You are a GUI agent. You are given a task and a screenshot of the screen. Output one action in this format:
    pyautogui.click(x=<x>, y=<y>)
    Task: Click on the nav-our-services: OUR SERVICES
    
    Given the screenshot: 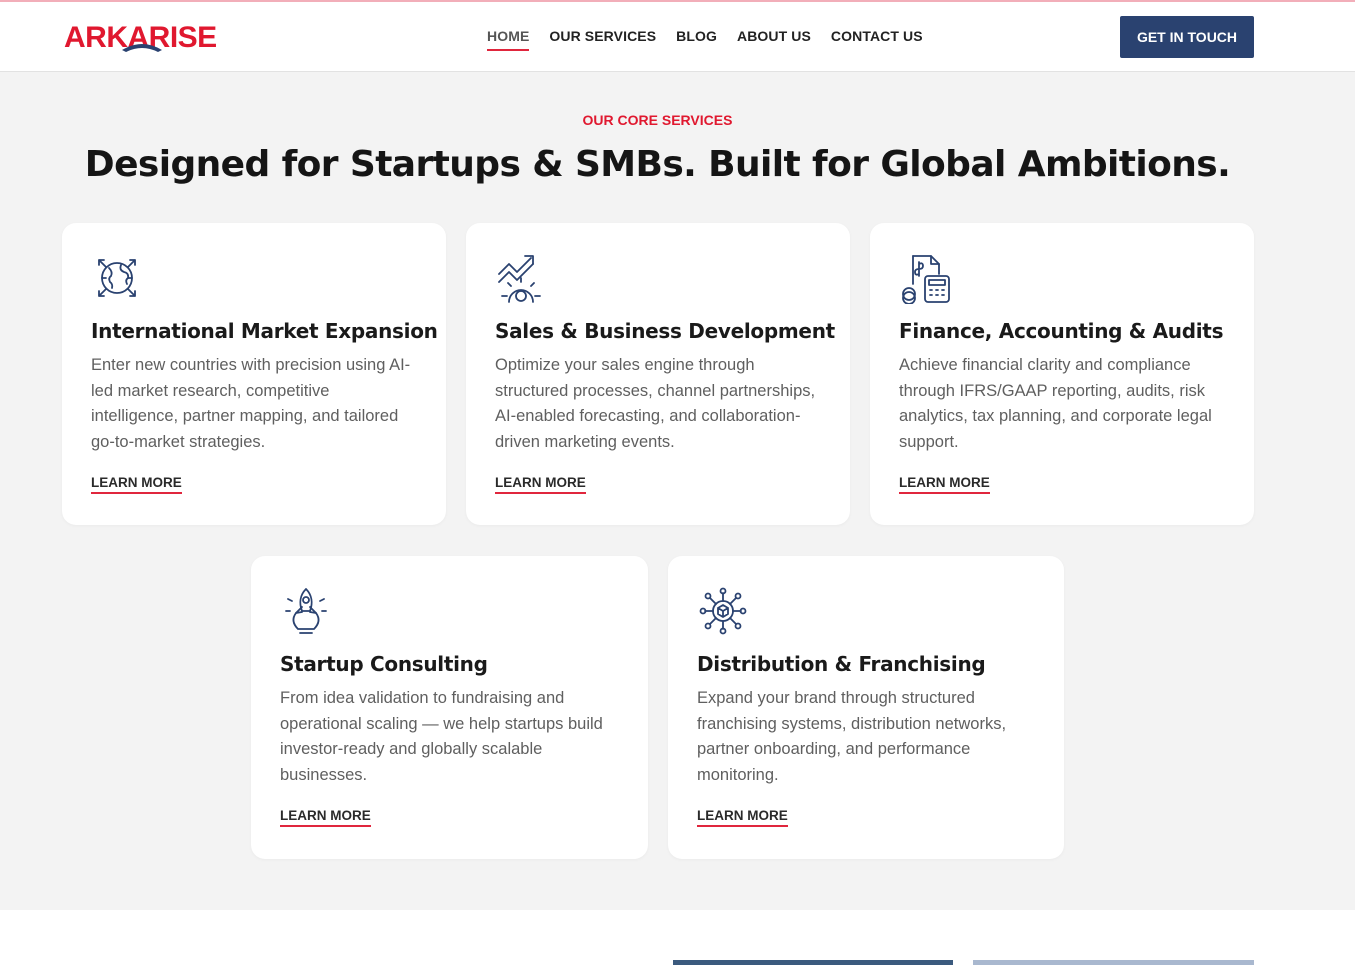 What is the action you would take?
    pyautogui.click(x=602, y=39)
    